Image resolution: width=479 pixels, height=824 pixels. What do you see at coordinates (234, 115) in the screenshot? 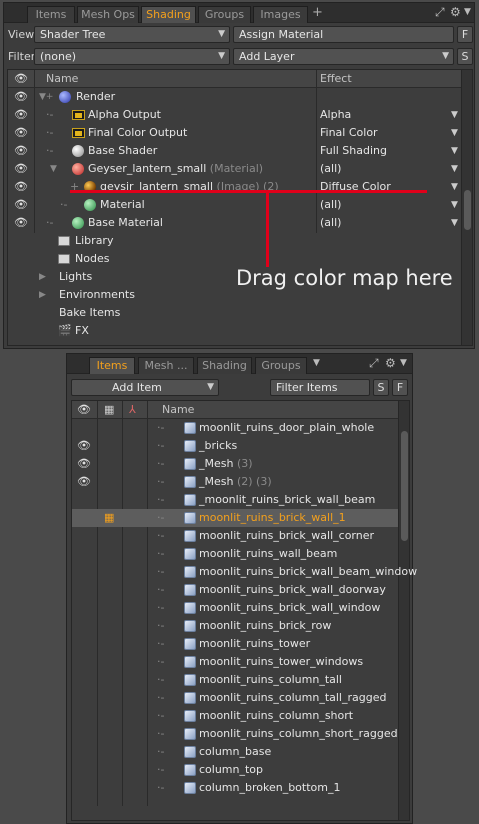
I see `tree-row-alpha-output: 👁 ·- Alpha Output Alpha ▼` at bounding box center [234, 115].